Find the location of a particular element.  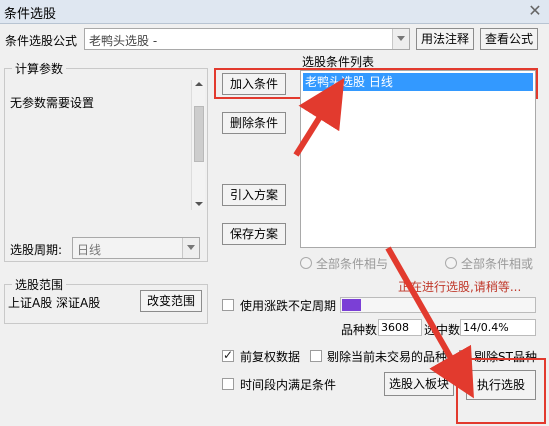

arrow-to-execute is located at coordinates (429, 322).